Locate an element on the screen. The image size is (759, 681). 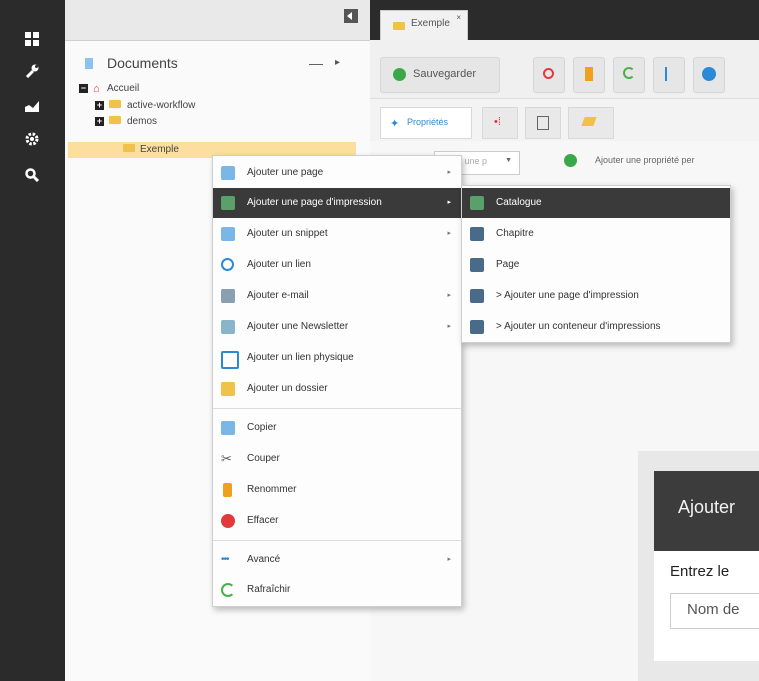
menu-item-rename: Renommer is located at coordinates (337, 490).